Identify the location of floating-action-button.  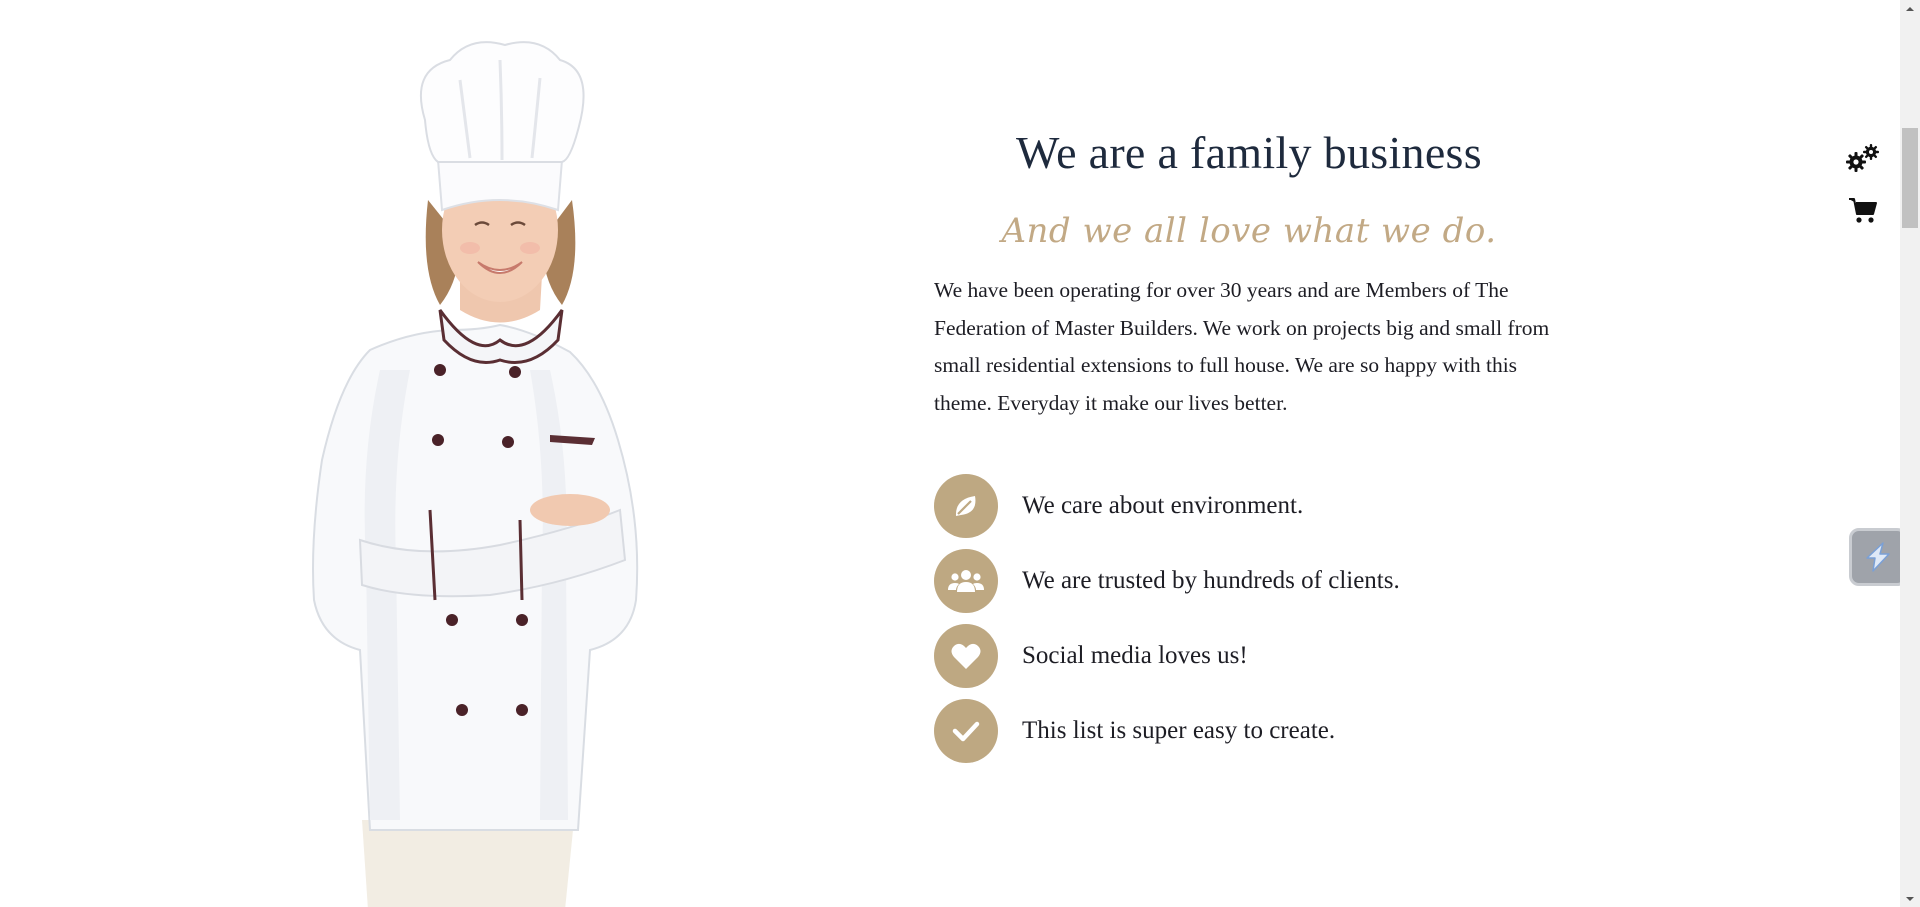
(1874, 557).